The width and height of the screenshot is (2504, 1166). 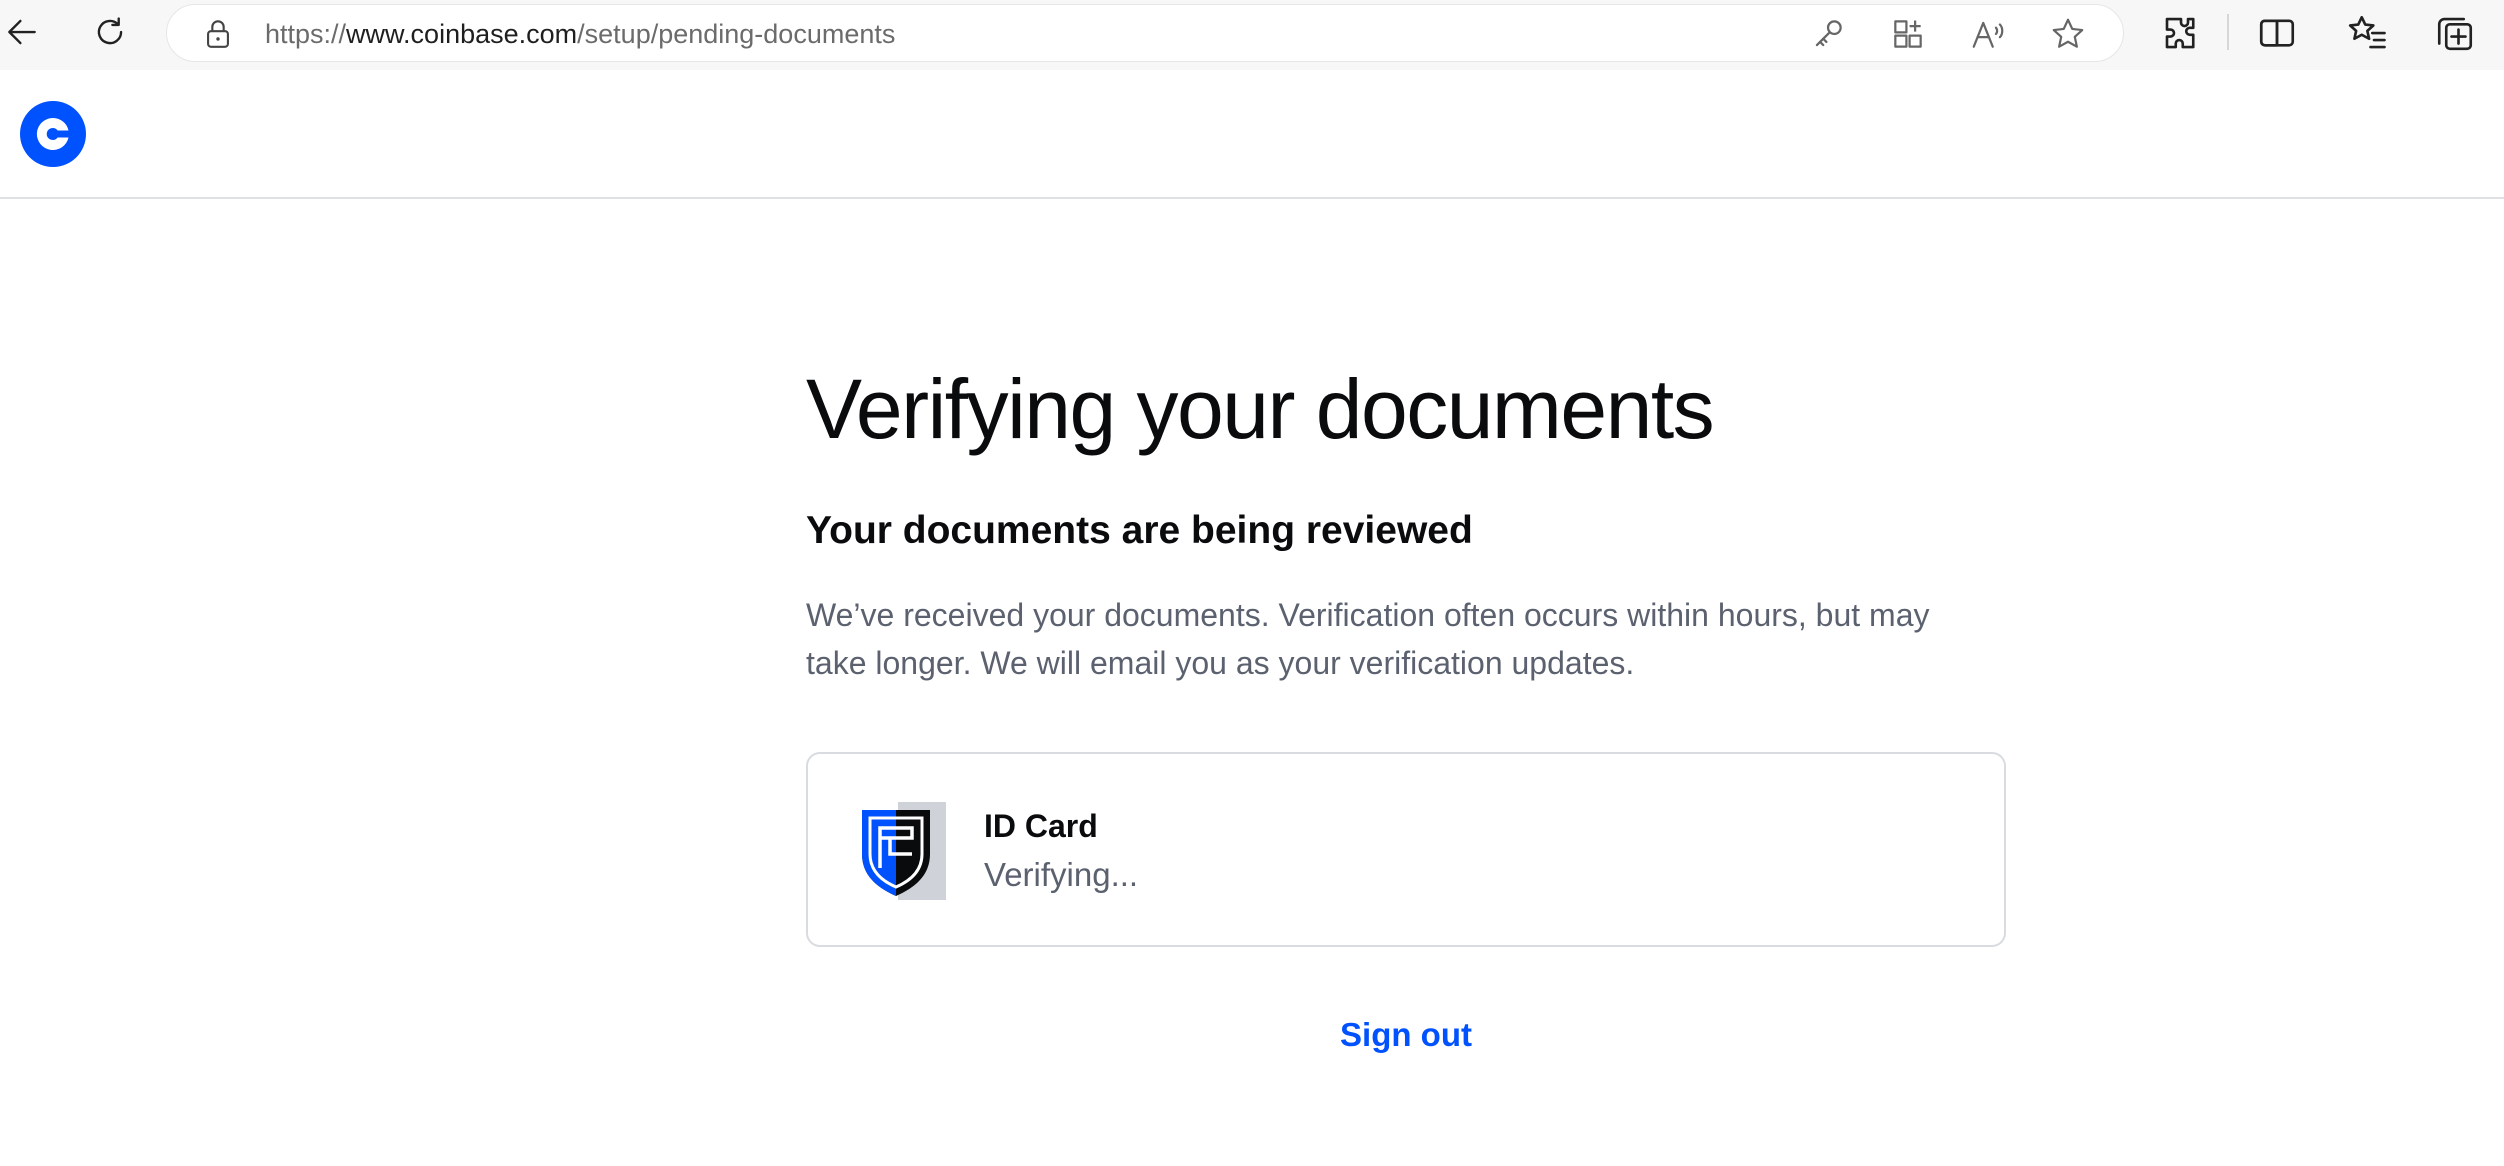 What do you see at coordinates (22, 32) in the screenshot?
I see `back-arrow-icon` at bounding box center [22, 32].